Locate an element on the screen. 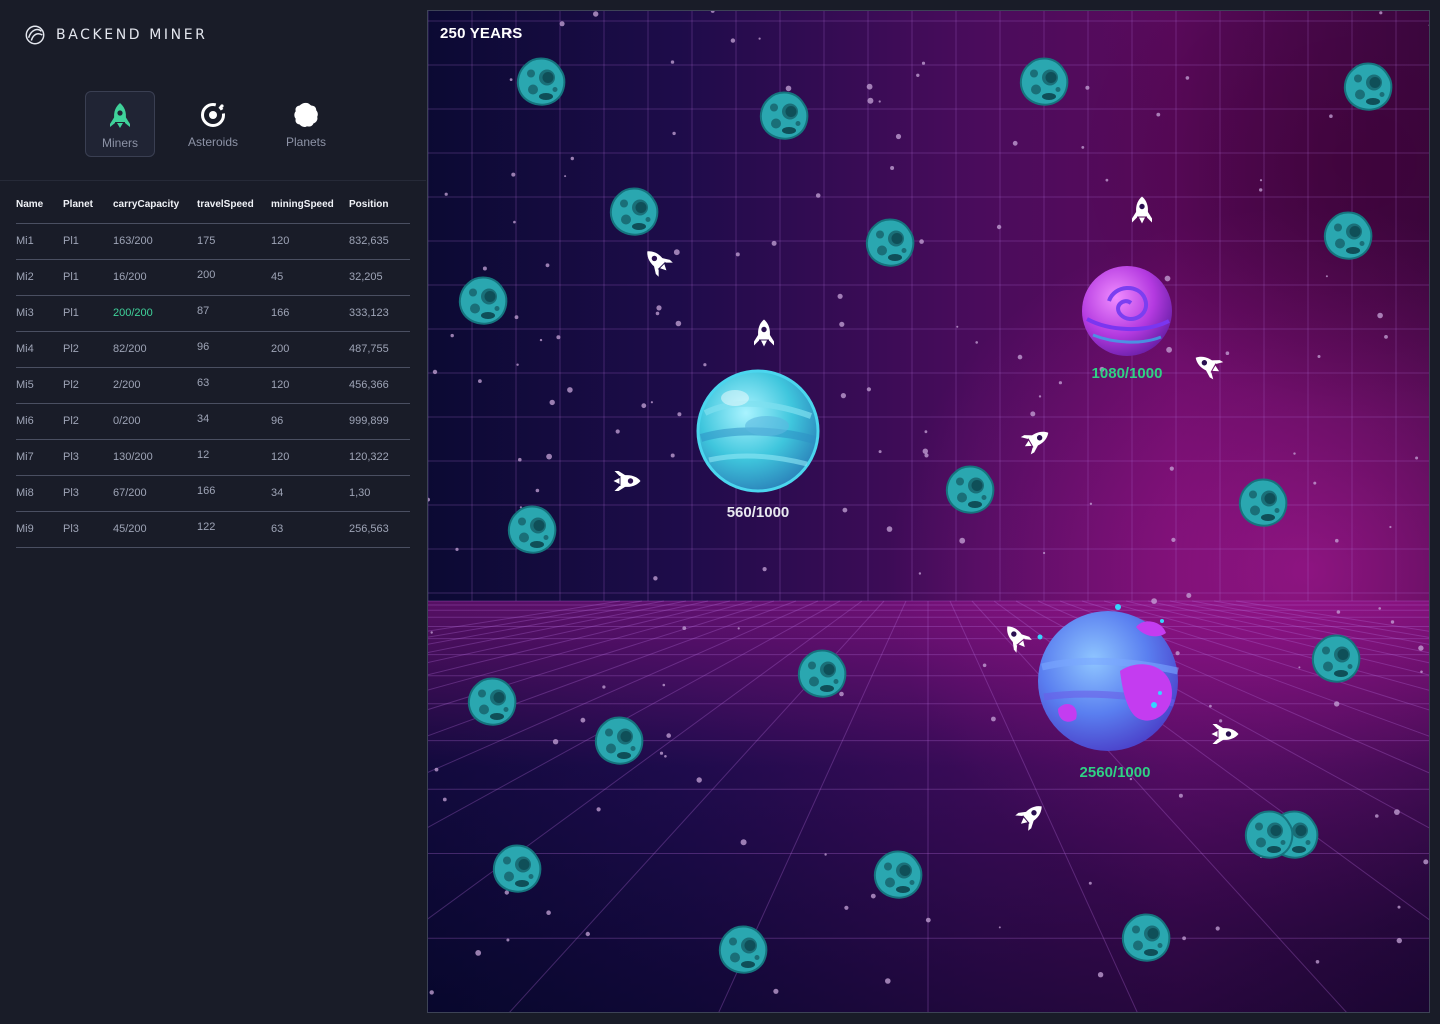 The height and width of the screenshot is (1024, 1440). cell-carry-capacity: 163/200 is located at coordinates (155, 241).